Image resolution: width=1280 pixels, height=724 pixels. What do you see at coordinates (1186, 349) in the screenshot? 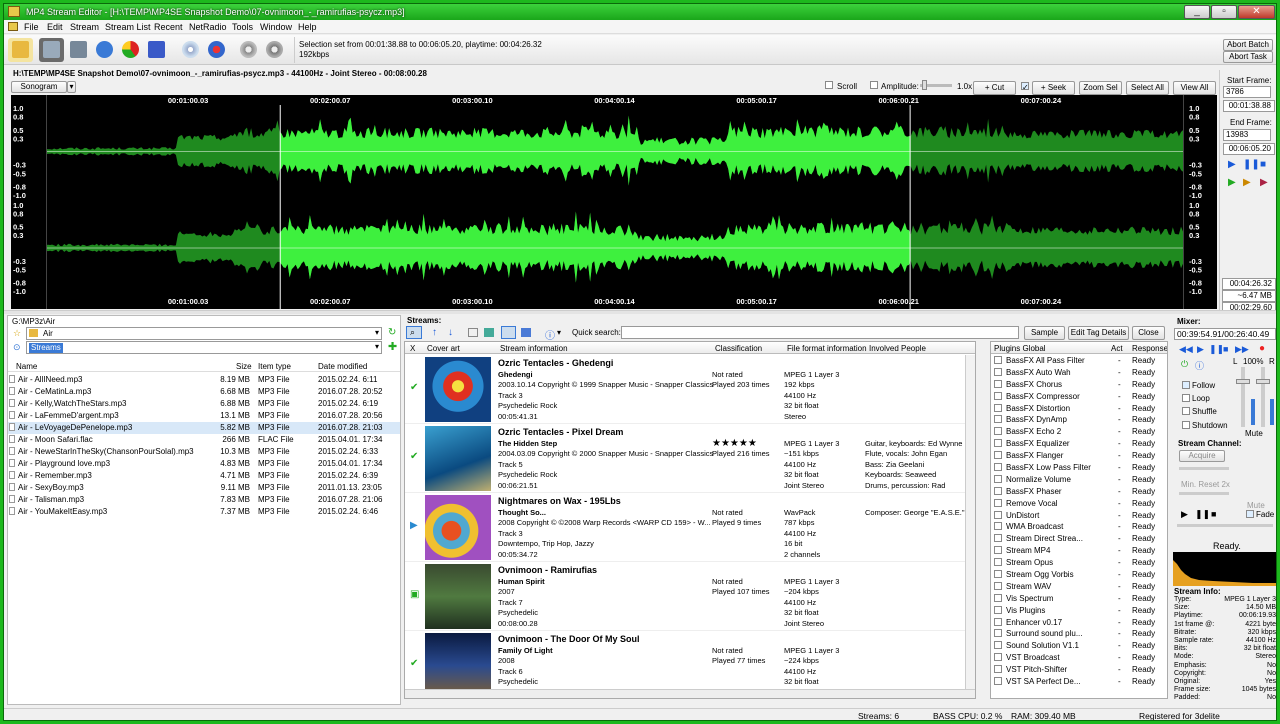
I see `prev-icon: ◀◀` at bounding box center [1186, 349].